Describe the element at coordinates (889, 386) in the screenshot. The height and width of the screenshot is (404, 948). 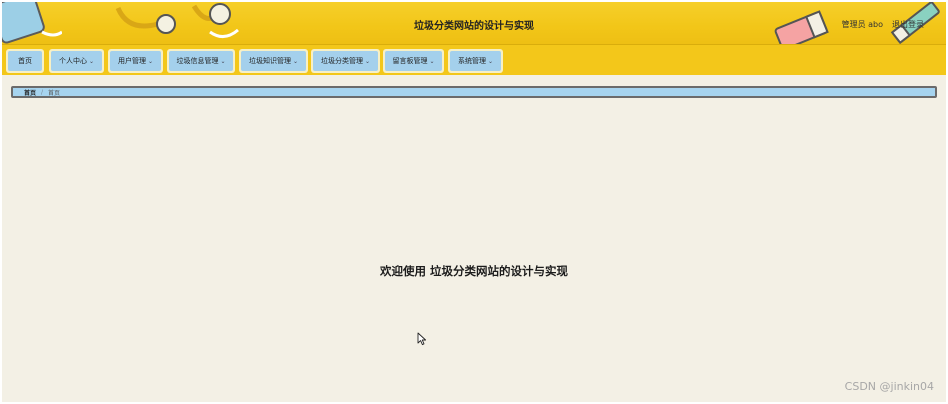
I see `watermark: CSDN @jinkin04` at that location.